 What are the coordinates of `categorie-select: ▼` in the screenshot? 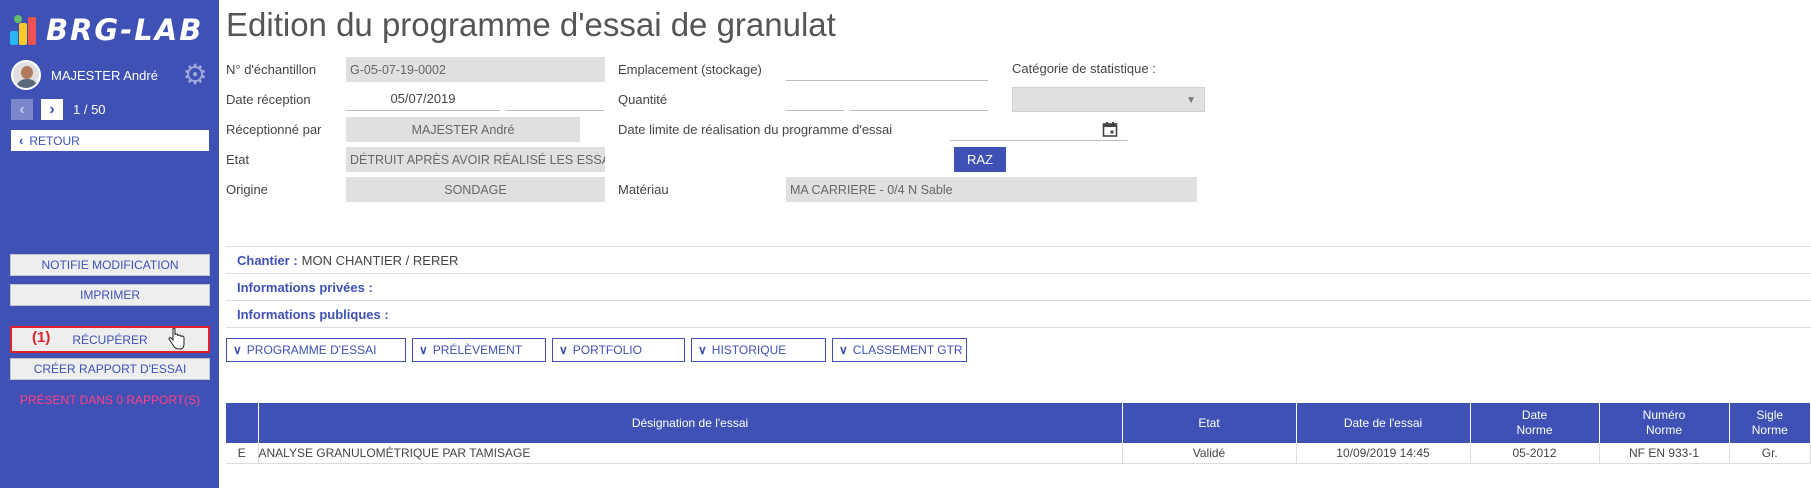 It's located at (1108, 99).